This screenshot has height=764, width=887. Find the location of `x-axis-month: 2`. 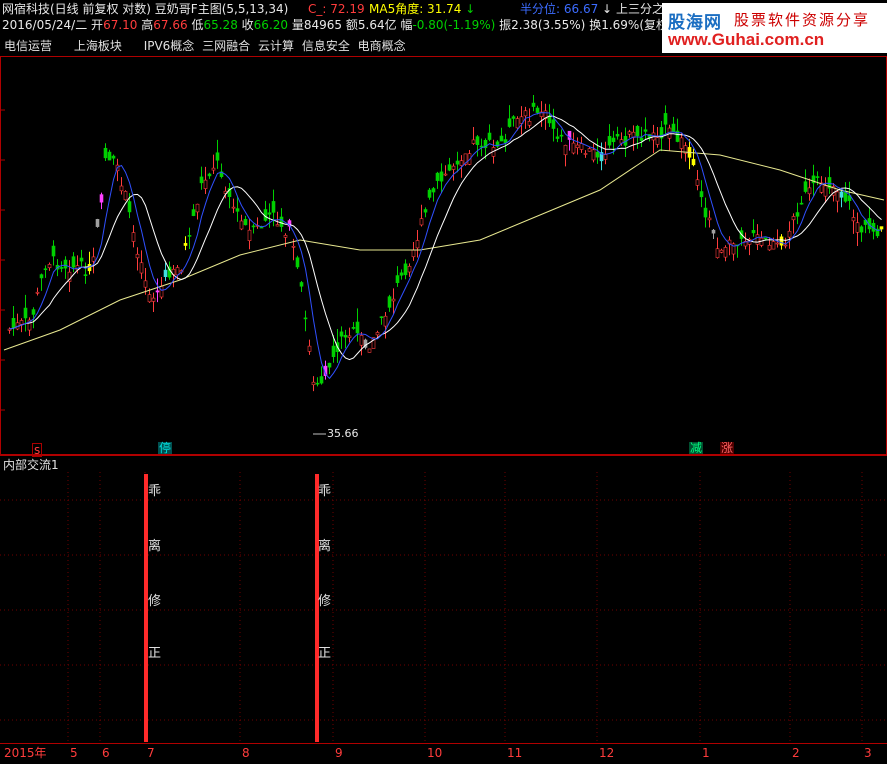

x-axis-month: 2 is located at coordinates (796, 753).